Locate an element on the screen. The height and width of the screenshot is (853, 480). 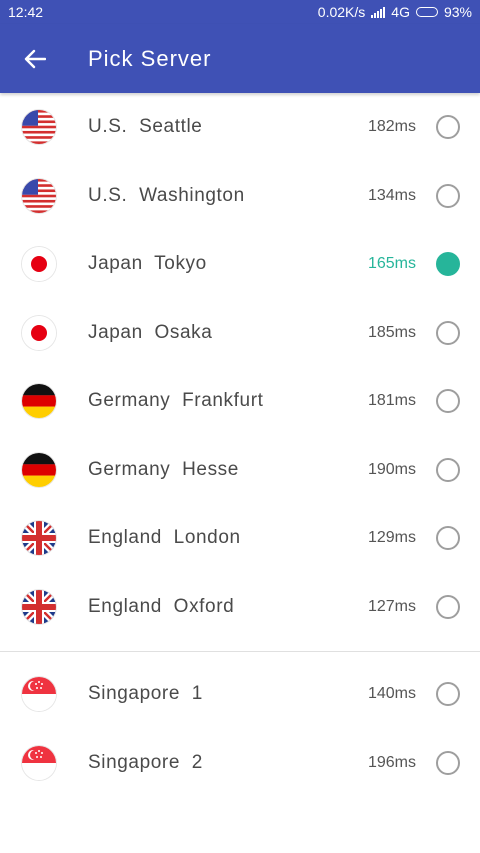
server-row: Singapore 1 140ms is located at coordinates (240, 694).